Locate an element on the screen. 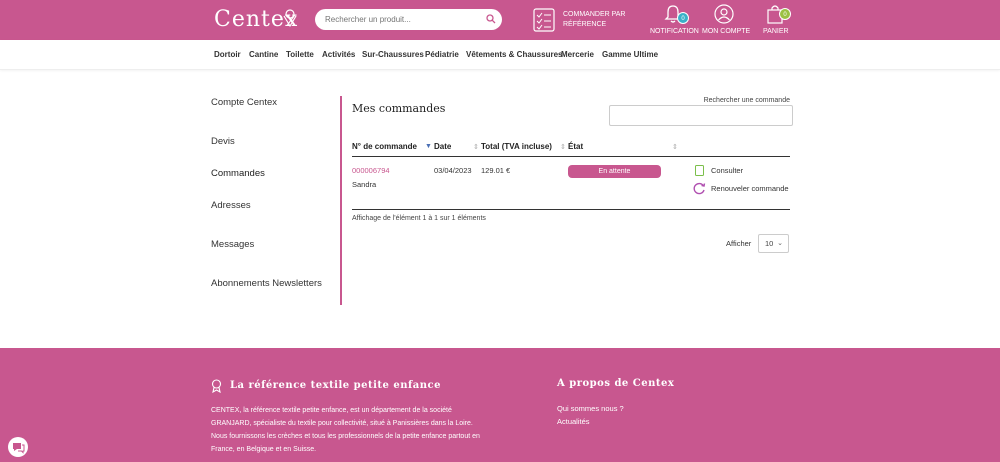 The height and width of the screenshot is (462, 1000). order-by-reference-line2: RÉFÉRENCE is located at coordinates (585, 24).